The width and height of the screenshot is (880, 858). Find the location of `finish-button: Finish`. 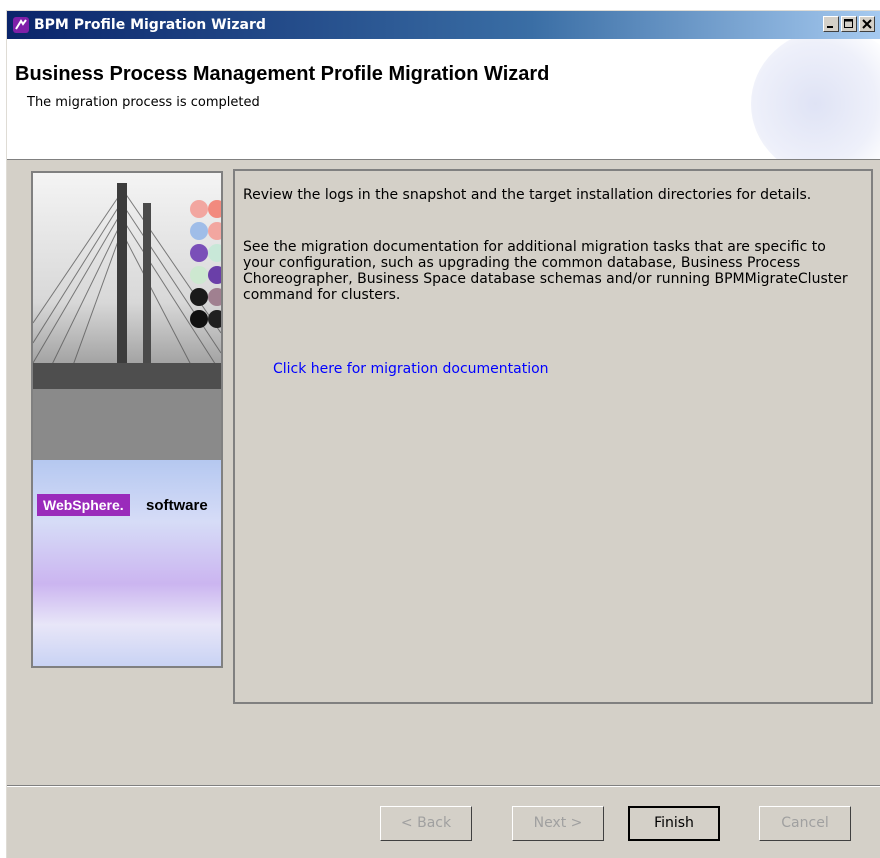

finish-button: Finish is located at coordinates (674, 823).